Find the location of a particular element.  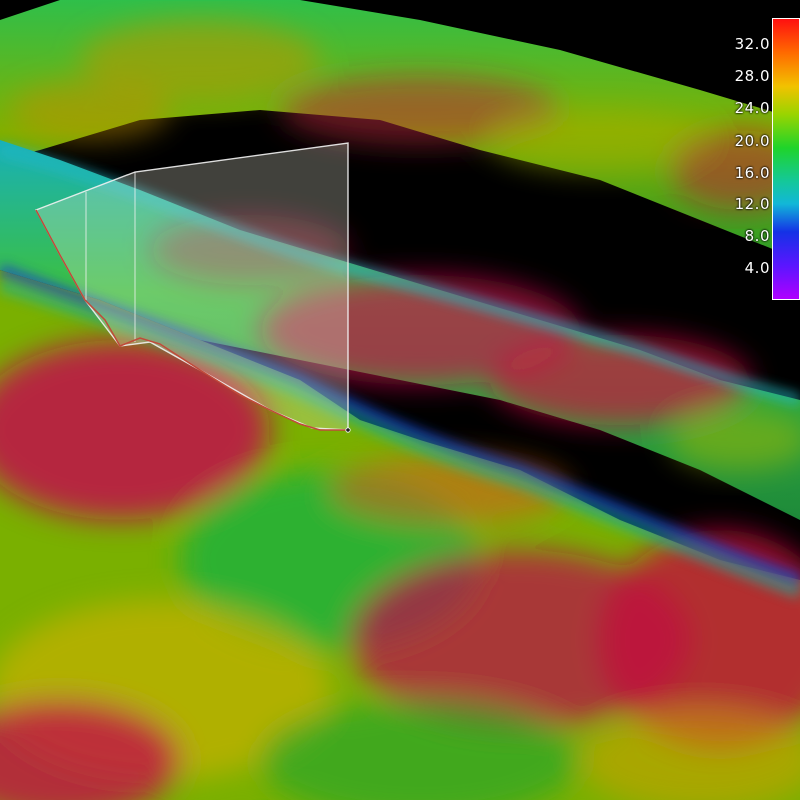

legend-tick-label: 4.0 is located at coordinates (757, 268).